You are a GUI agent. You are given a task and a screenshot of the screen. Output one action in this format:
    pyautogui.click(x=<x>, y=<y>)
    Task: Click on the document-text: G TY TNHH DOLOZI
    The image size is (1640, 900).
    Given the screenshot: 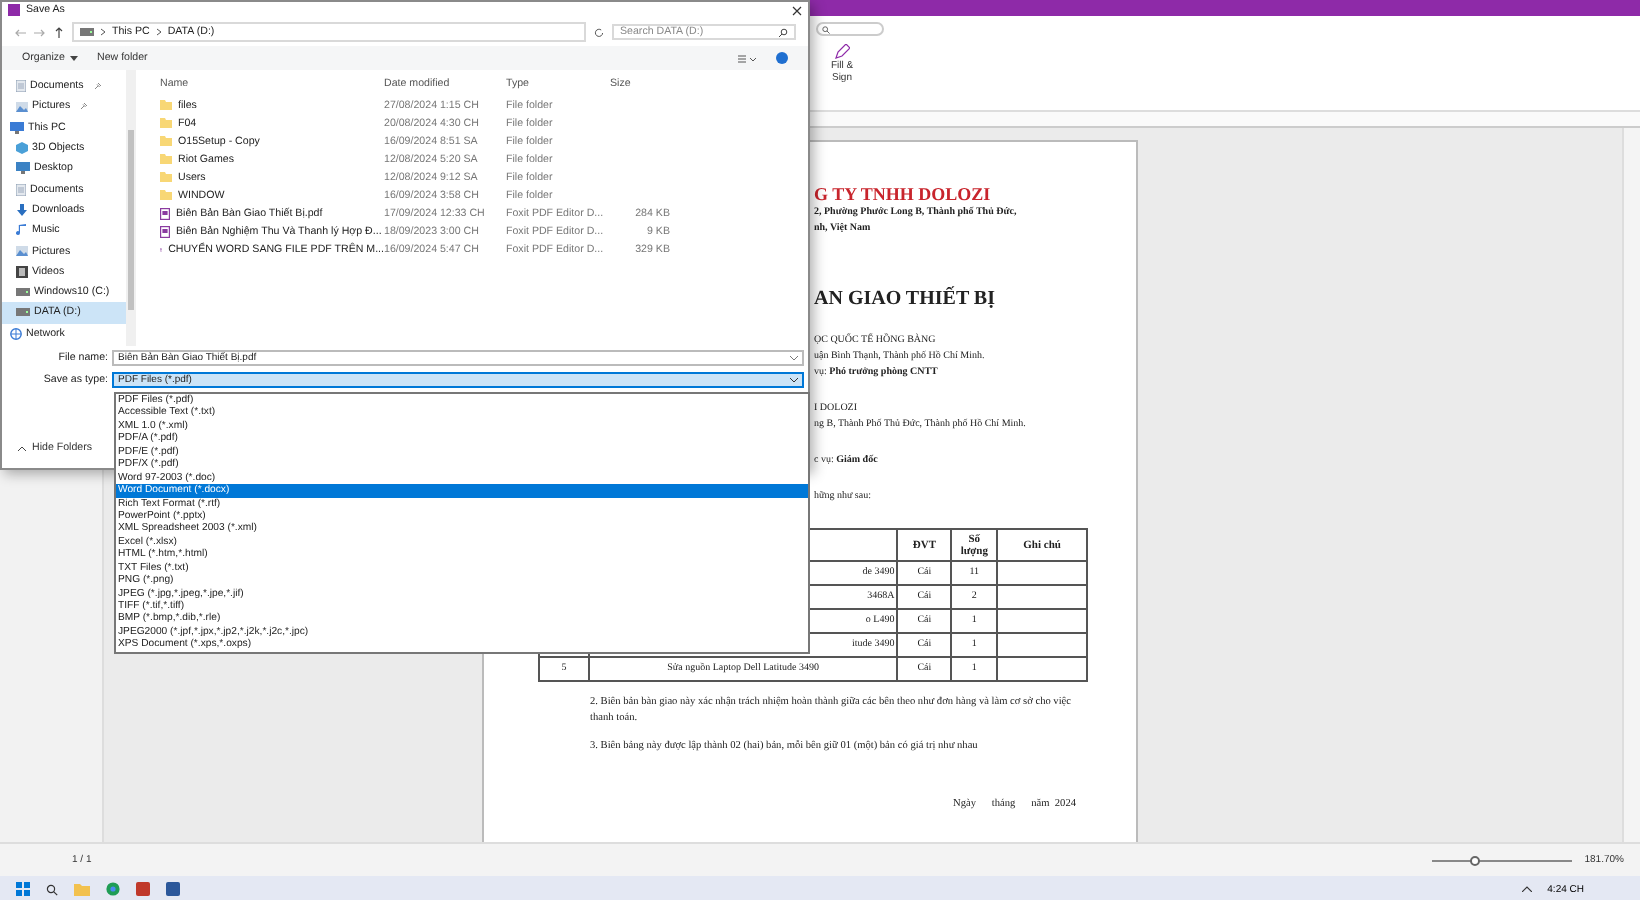 What is the action you would take?
    pyautogui.click(x=903, y=194)
    